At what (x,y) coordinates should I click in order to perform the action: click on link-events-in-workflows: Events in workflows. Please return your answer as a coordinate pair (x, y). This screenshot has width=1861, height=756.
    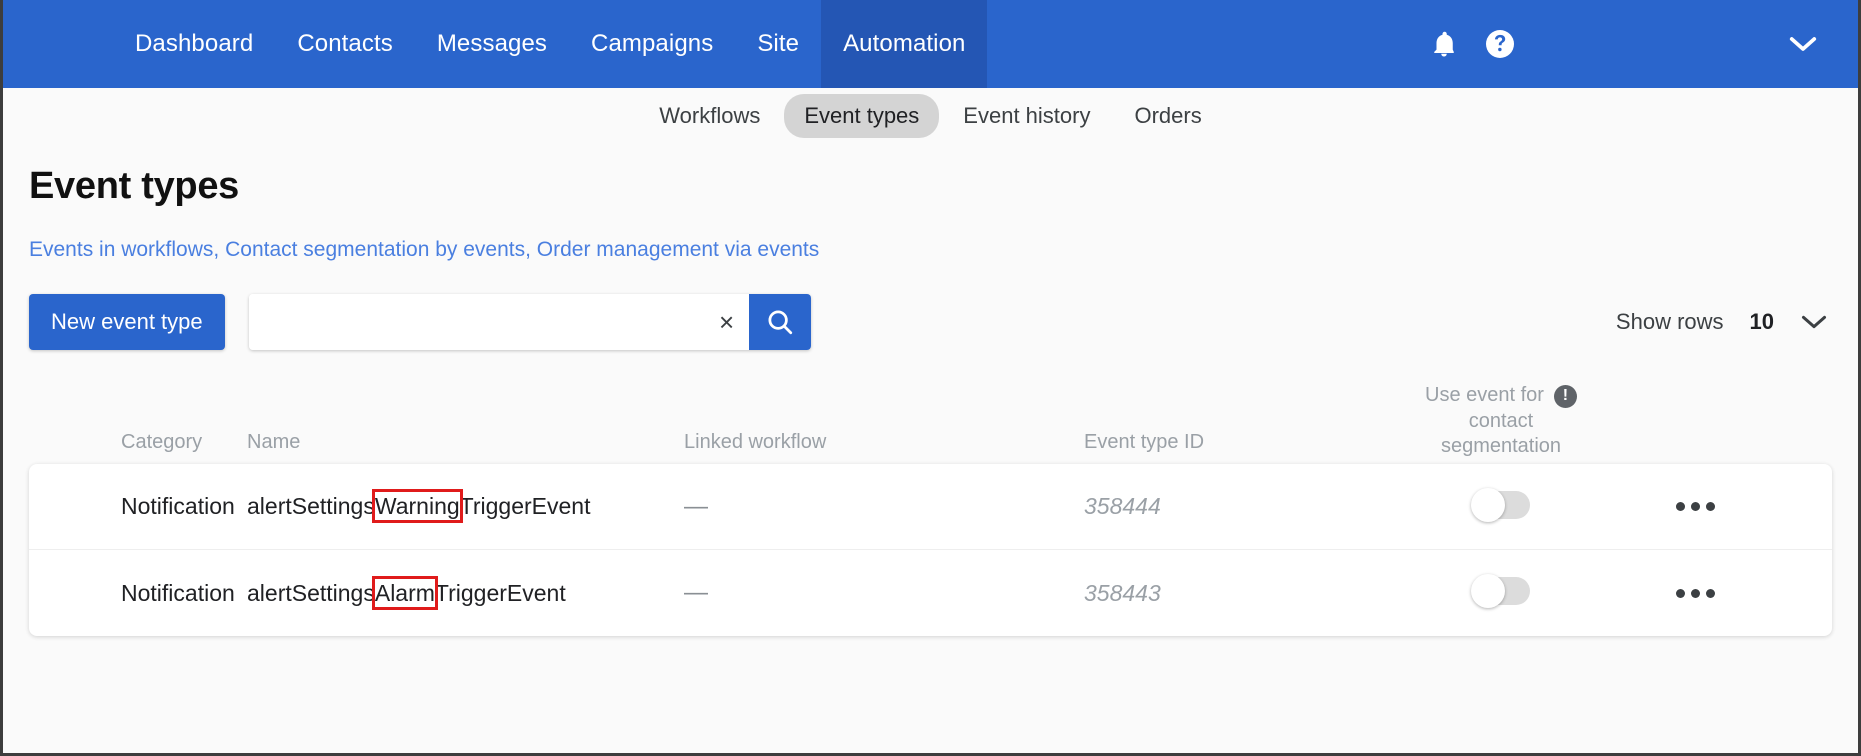
    Looking at the image, I should click on (121, 249).